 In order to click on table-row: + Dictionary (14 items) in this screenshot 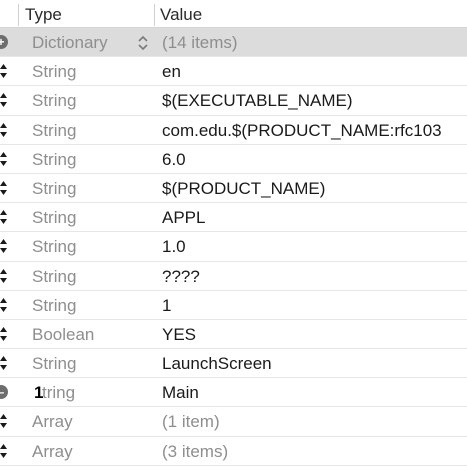, I will do `click(233, 43)`.